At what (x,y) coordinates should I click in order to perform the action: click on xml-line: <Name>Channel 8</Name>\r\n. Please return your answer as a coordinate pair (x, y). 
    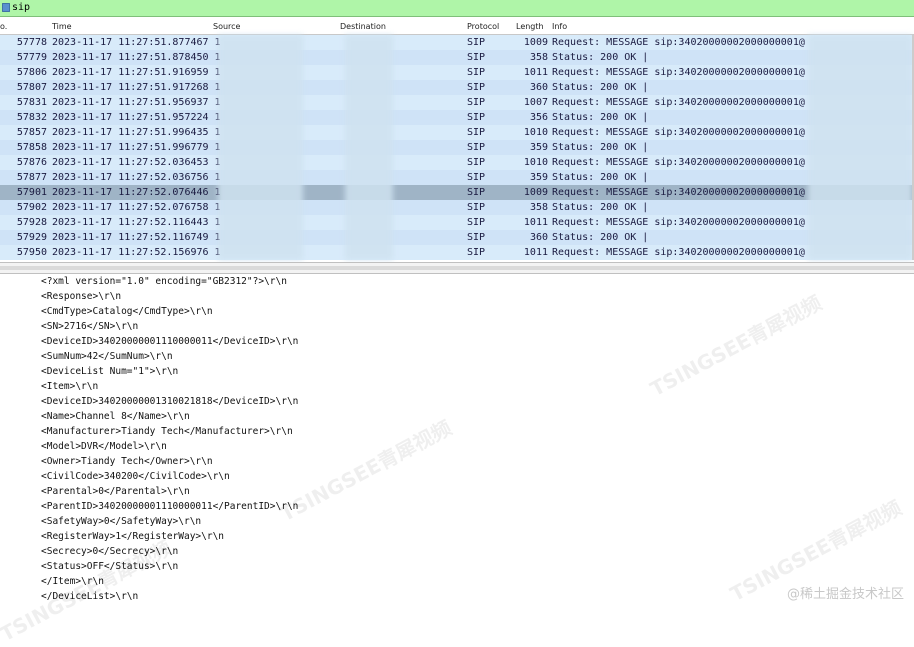
    Looking at the image, I should click on (115, 416).